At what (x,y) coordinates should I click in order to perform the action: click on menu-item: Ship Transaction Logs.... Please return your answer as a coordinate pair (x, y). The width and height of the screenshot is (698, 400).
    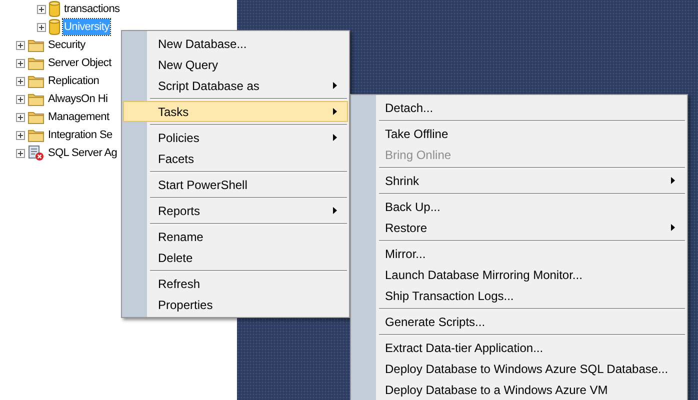
    Looking at the image, I should click on (519, 295).